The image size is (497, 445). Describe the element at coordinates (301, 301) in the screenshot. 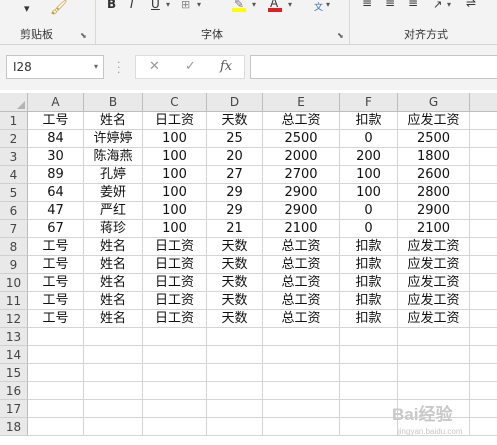

I see `cell-e11: 总工资` at that location.